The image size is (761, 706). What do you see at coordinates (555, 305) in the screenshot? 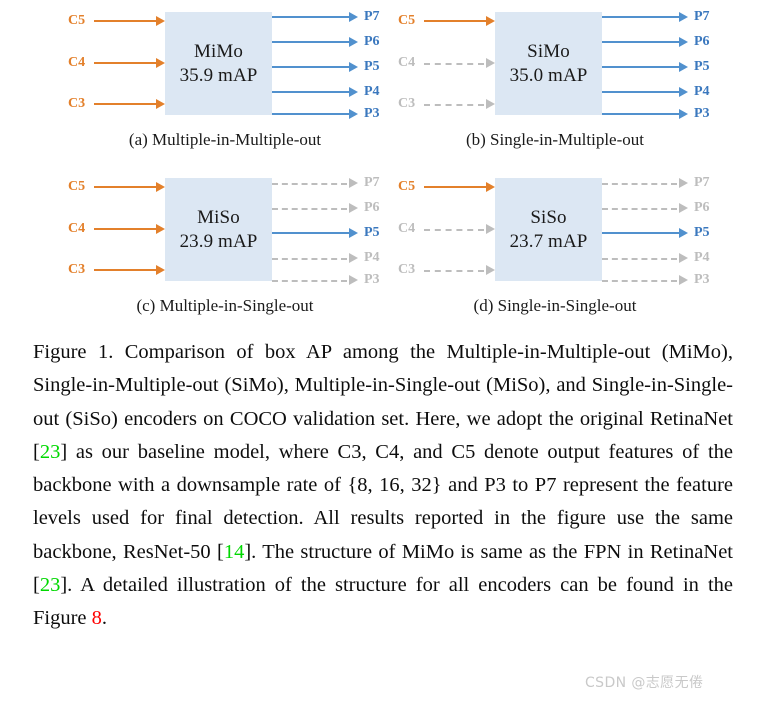
I see `panel-caption-d: (d) Single-in-Single-out` at bounding box center [555, 305].